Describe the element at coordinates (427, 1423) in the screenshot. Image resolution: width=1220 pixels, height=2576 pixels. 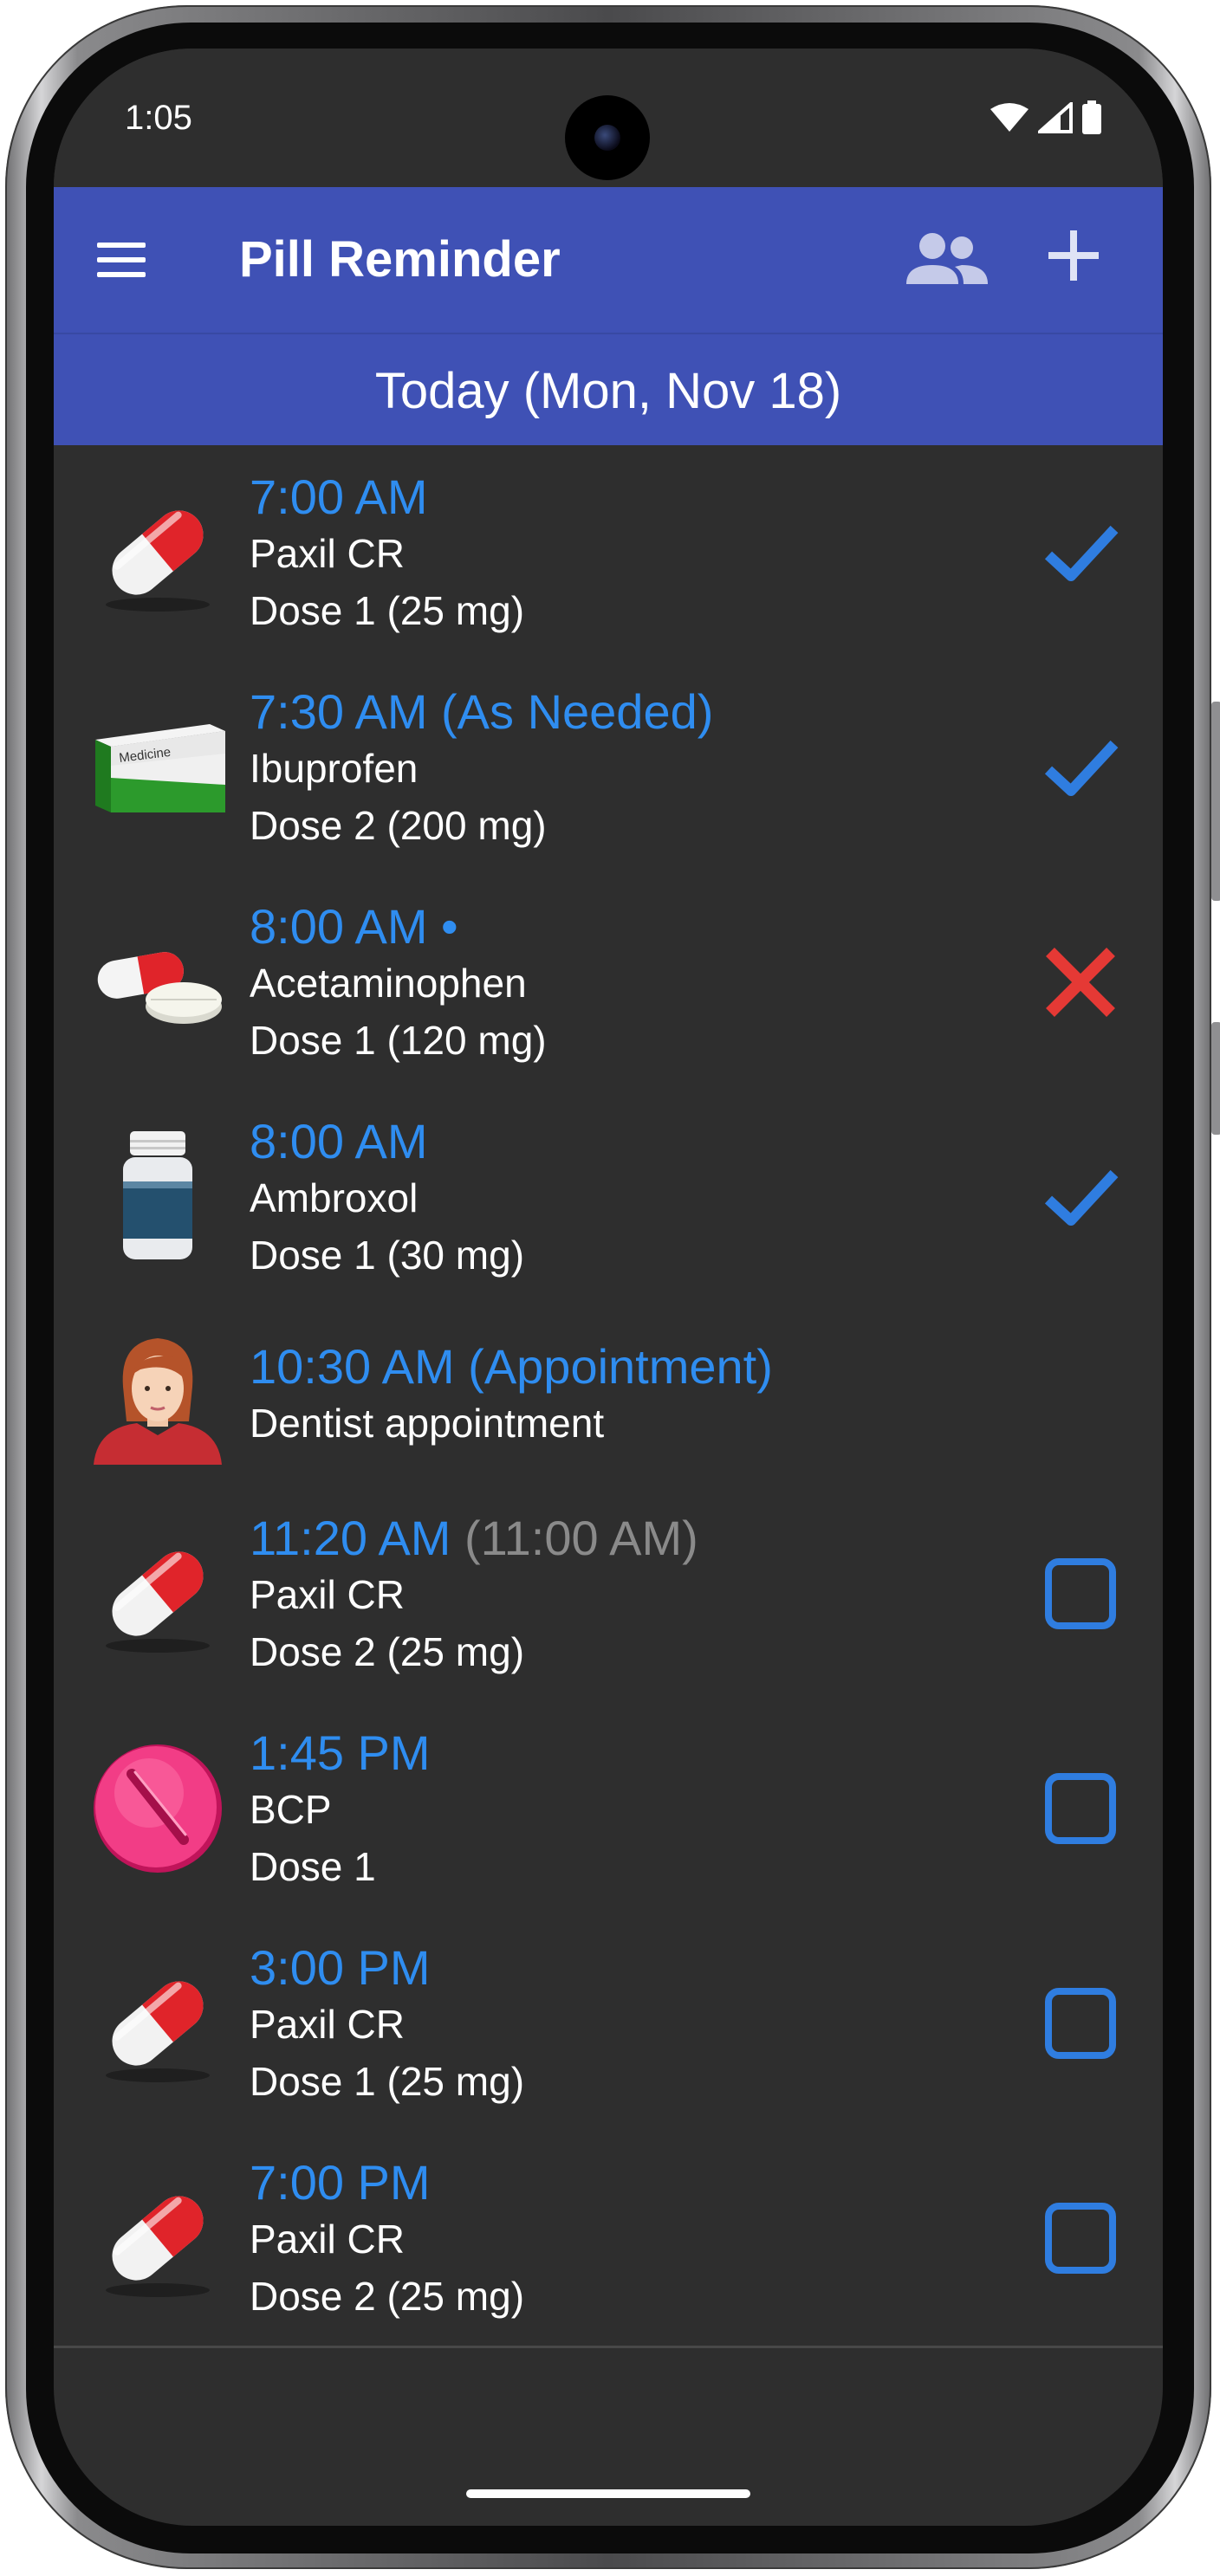
I see `appointment-name: Dentist appointment` at that location.